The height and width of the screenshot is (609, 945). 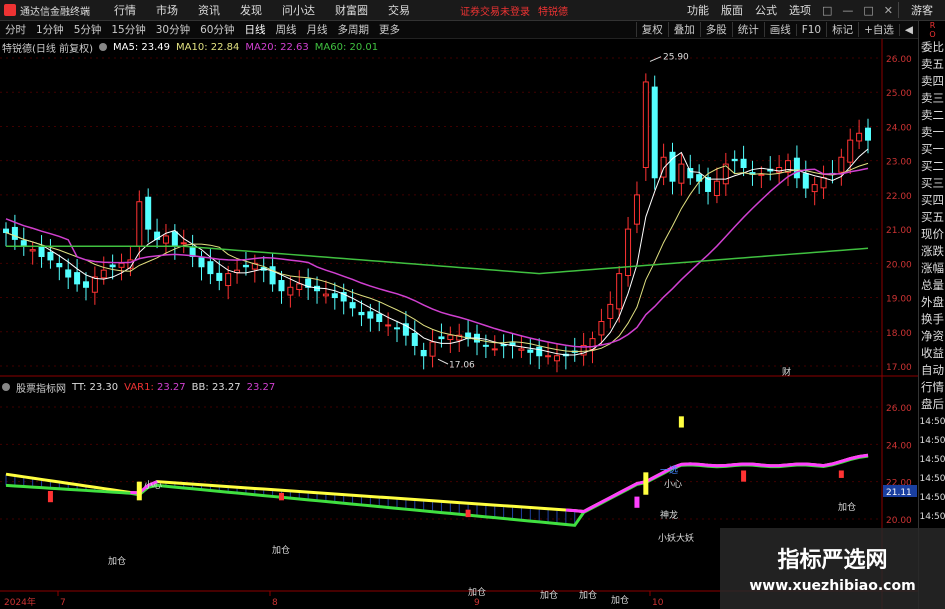 I want to click on app-title: 通达信金融终端, so click(x=55, y=12).